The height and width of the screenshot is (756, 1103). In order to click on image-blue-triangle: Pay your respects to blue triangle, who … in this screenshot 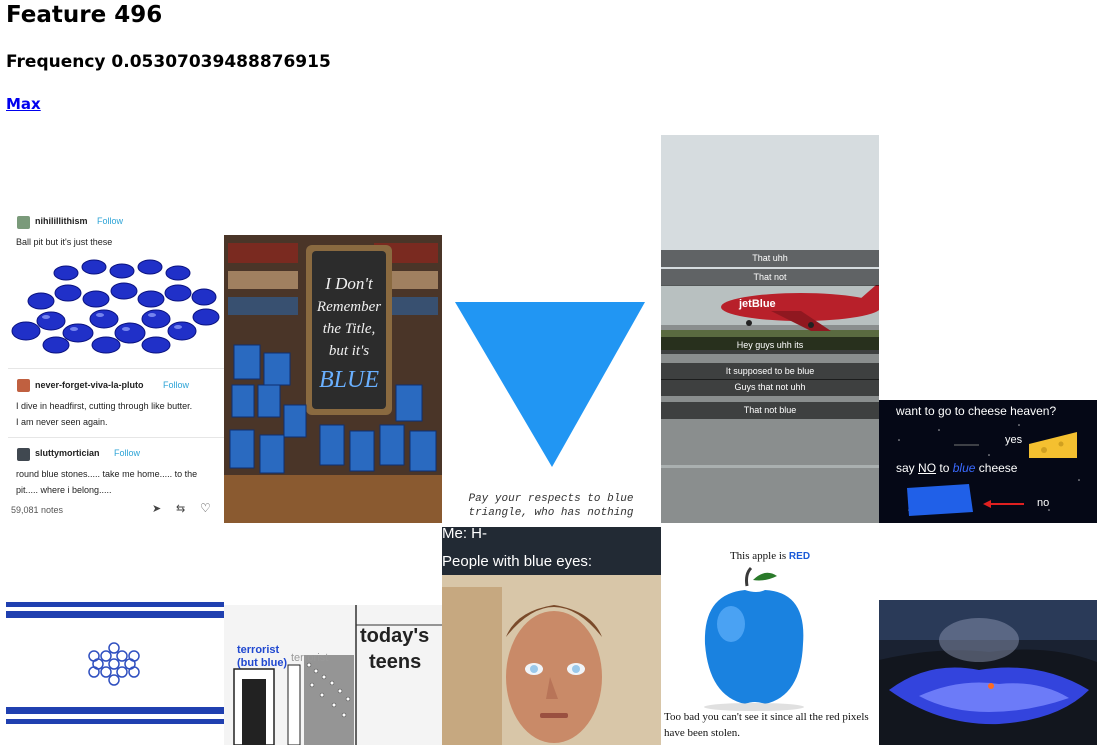, I will do `click(551, 406)`.